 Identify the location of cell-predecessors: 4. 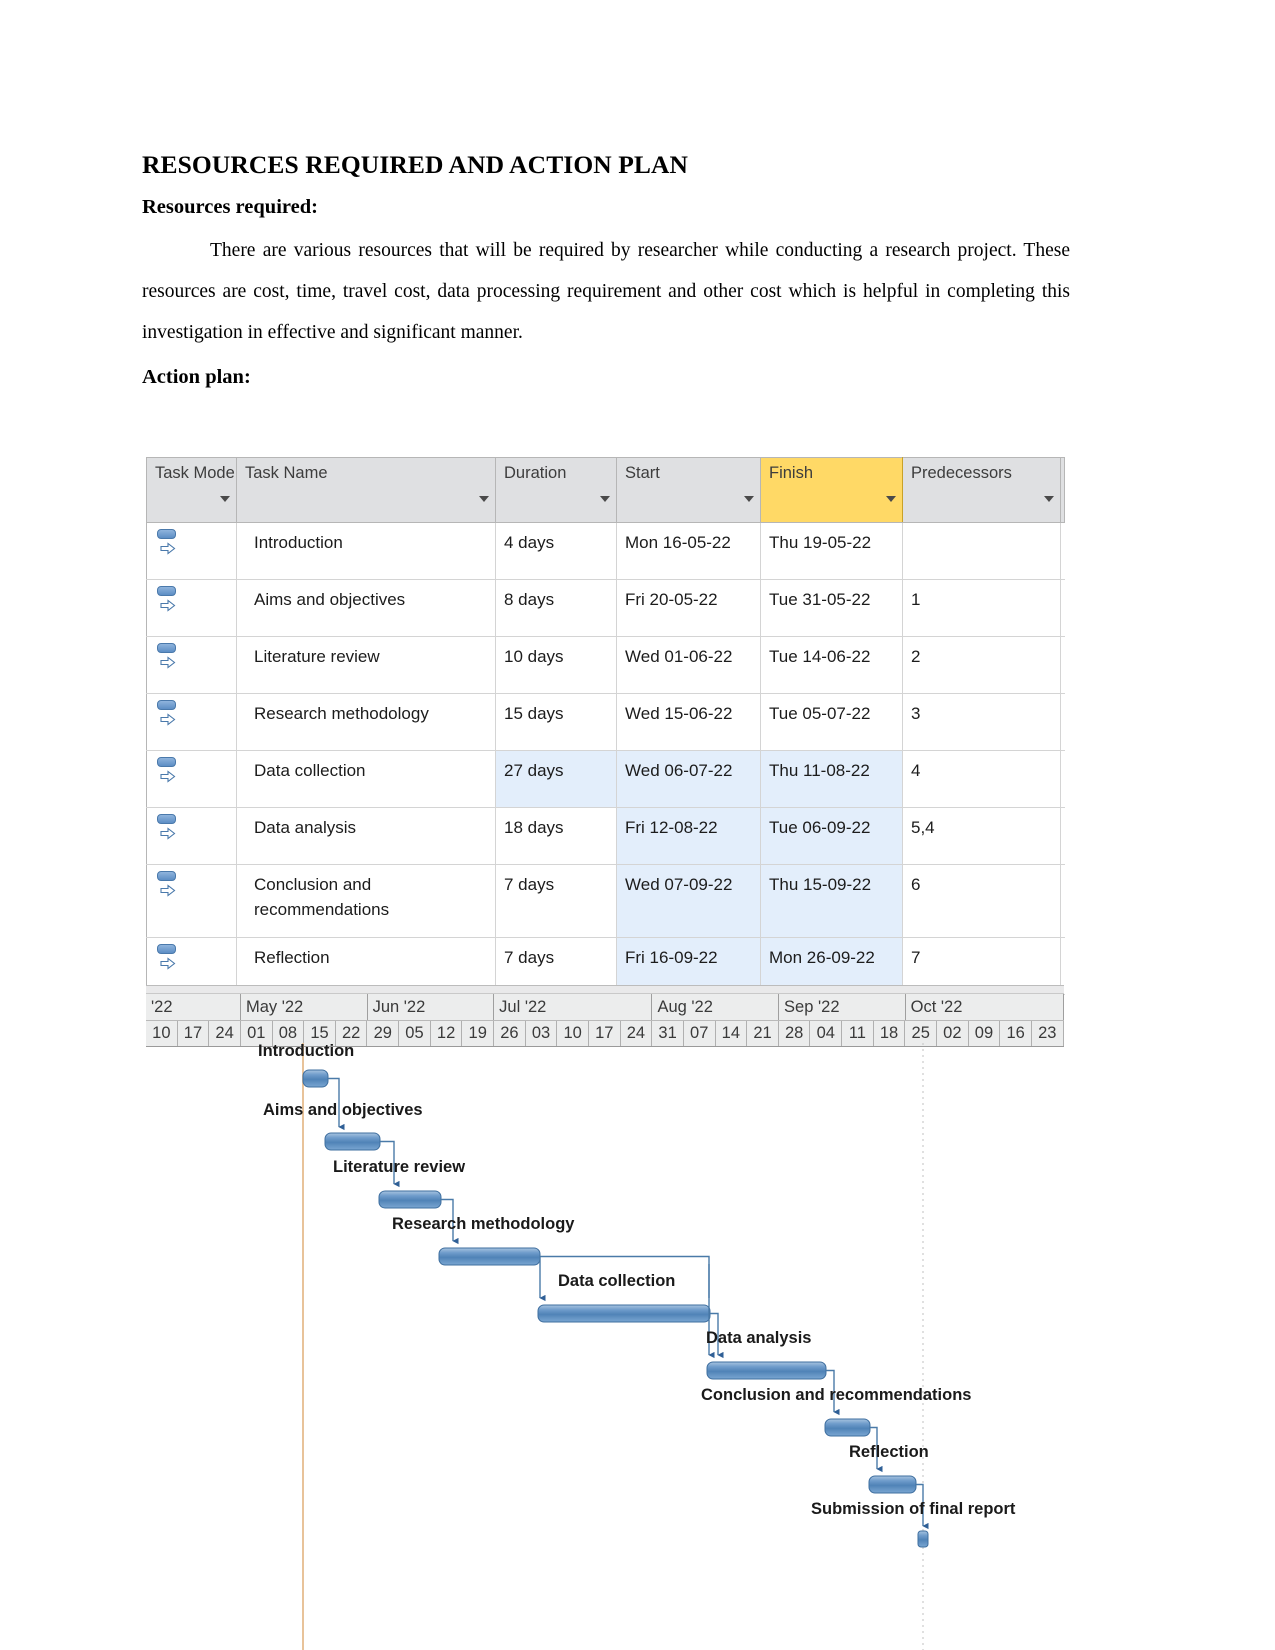
(981, 779).